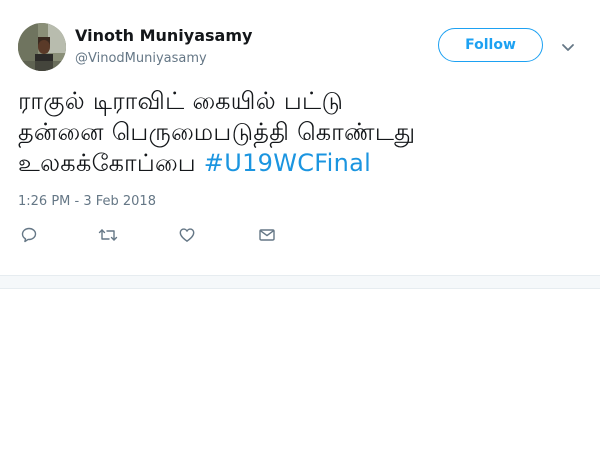  I want to click on follow-button: Follow, so click(490, 45).